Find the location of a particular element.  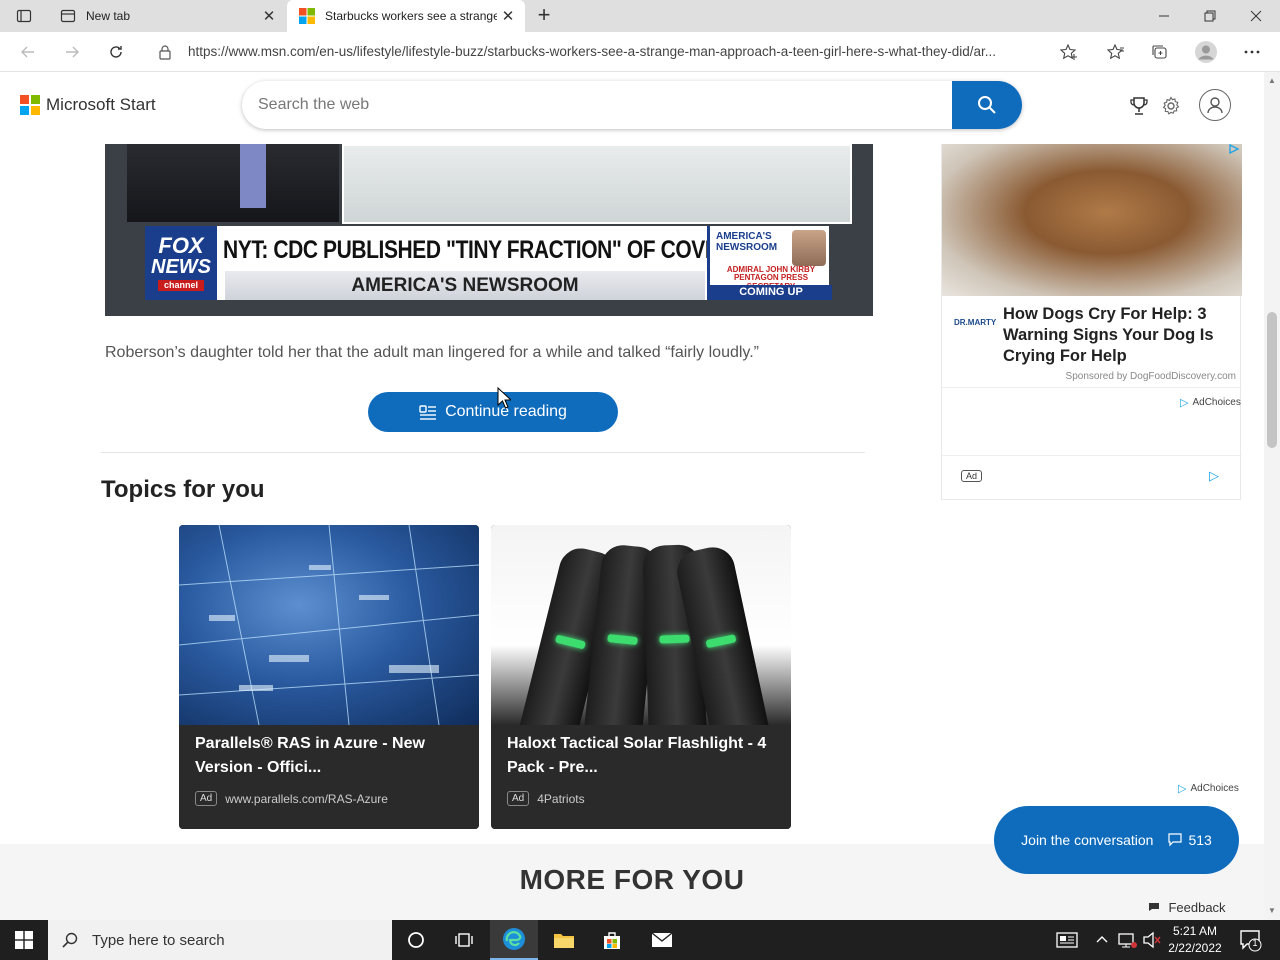

back-arrow-icon is located at coordinates (27, 52).